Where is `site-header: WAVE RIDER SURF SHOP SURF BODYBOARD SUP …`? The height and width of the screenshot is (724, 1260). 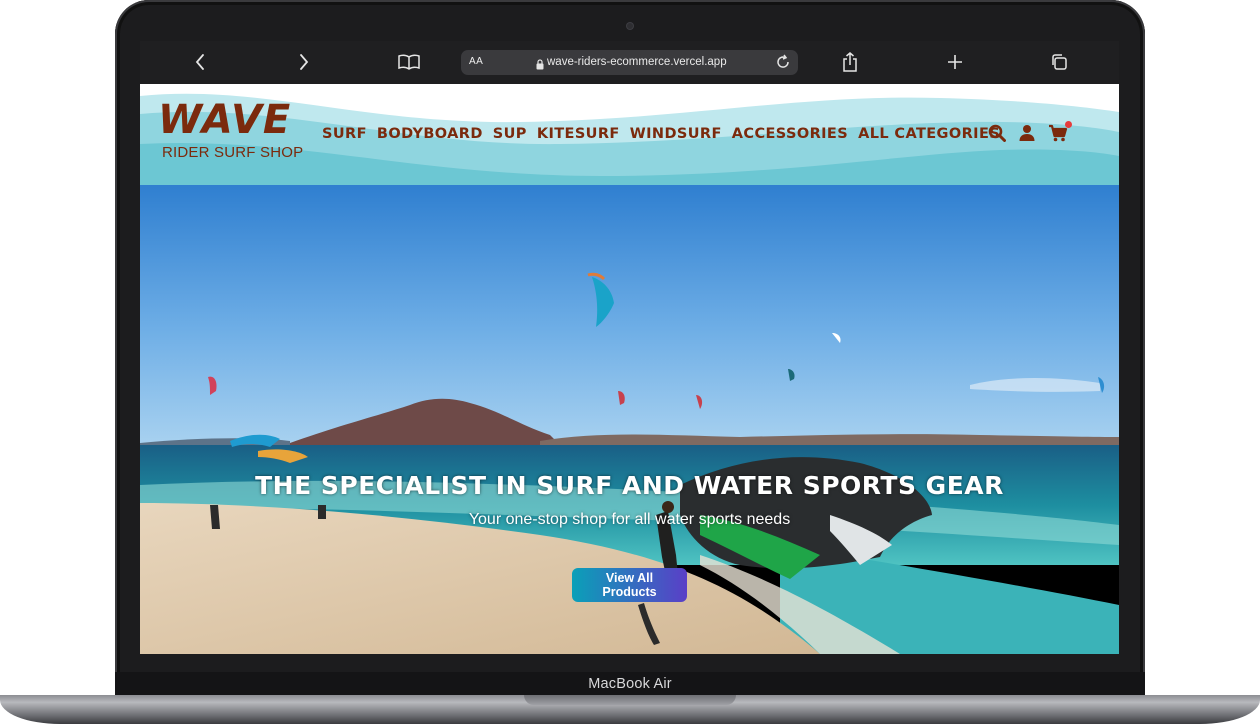
site-header: WAVE RIDER SURF SHOP SURF BODYBOARD SUP … is located at coordinates (629, 134).